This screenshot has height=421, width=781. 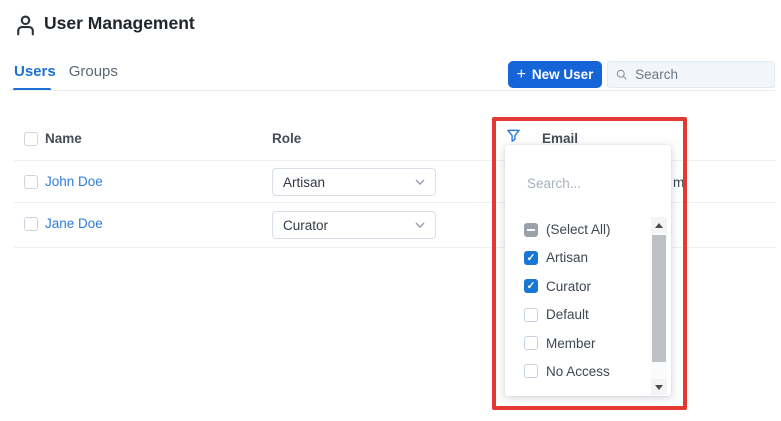 I want to click on filter-option-member: Member, so click(x=578, y=343).